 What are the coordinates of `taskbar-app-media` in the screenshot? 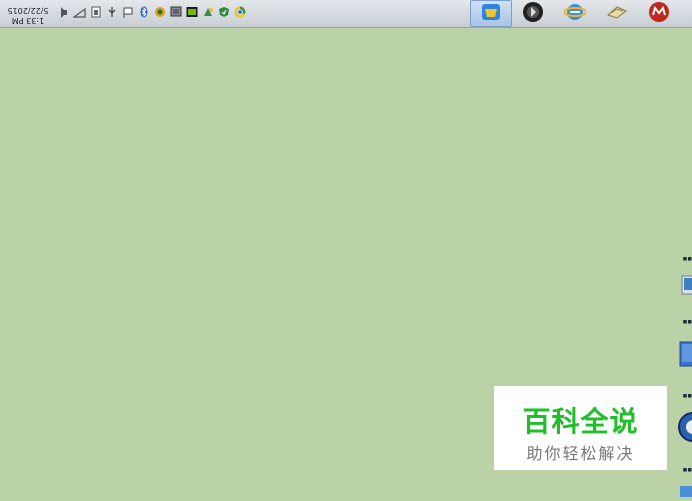 It's located at (533, 13).